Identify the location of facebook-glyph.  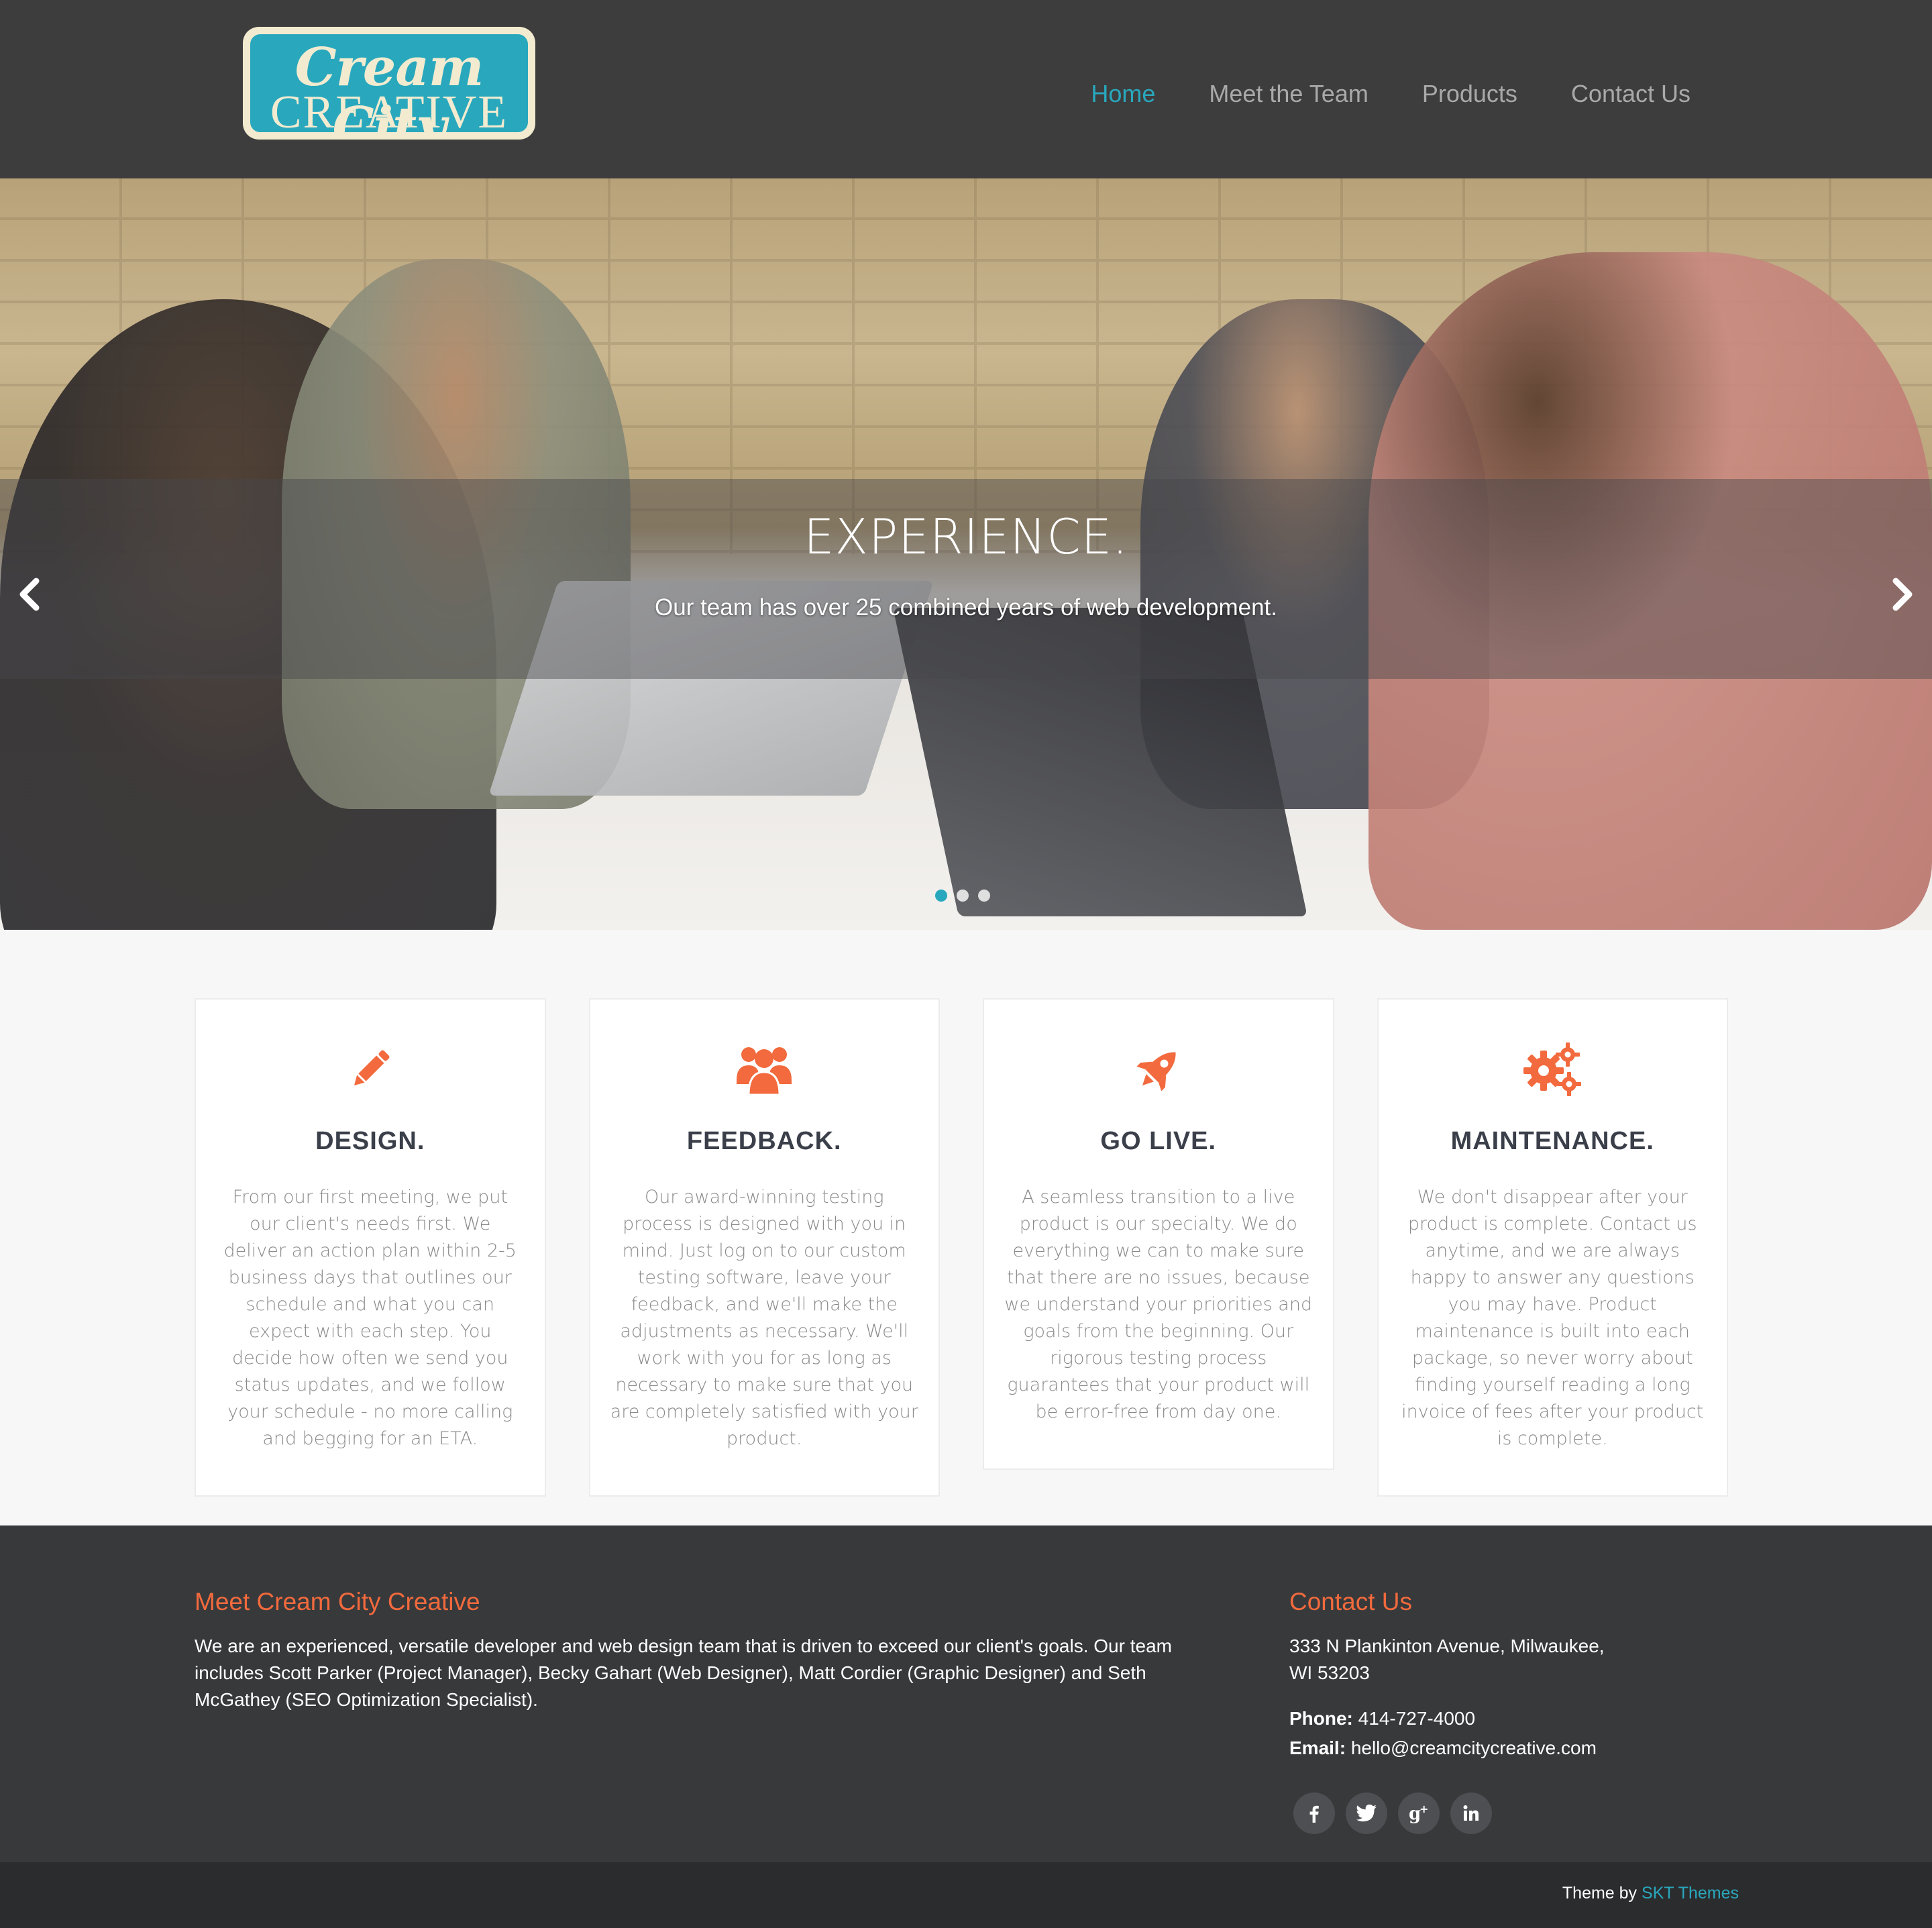
(1314, 1814).